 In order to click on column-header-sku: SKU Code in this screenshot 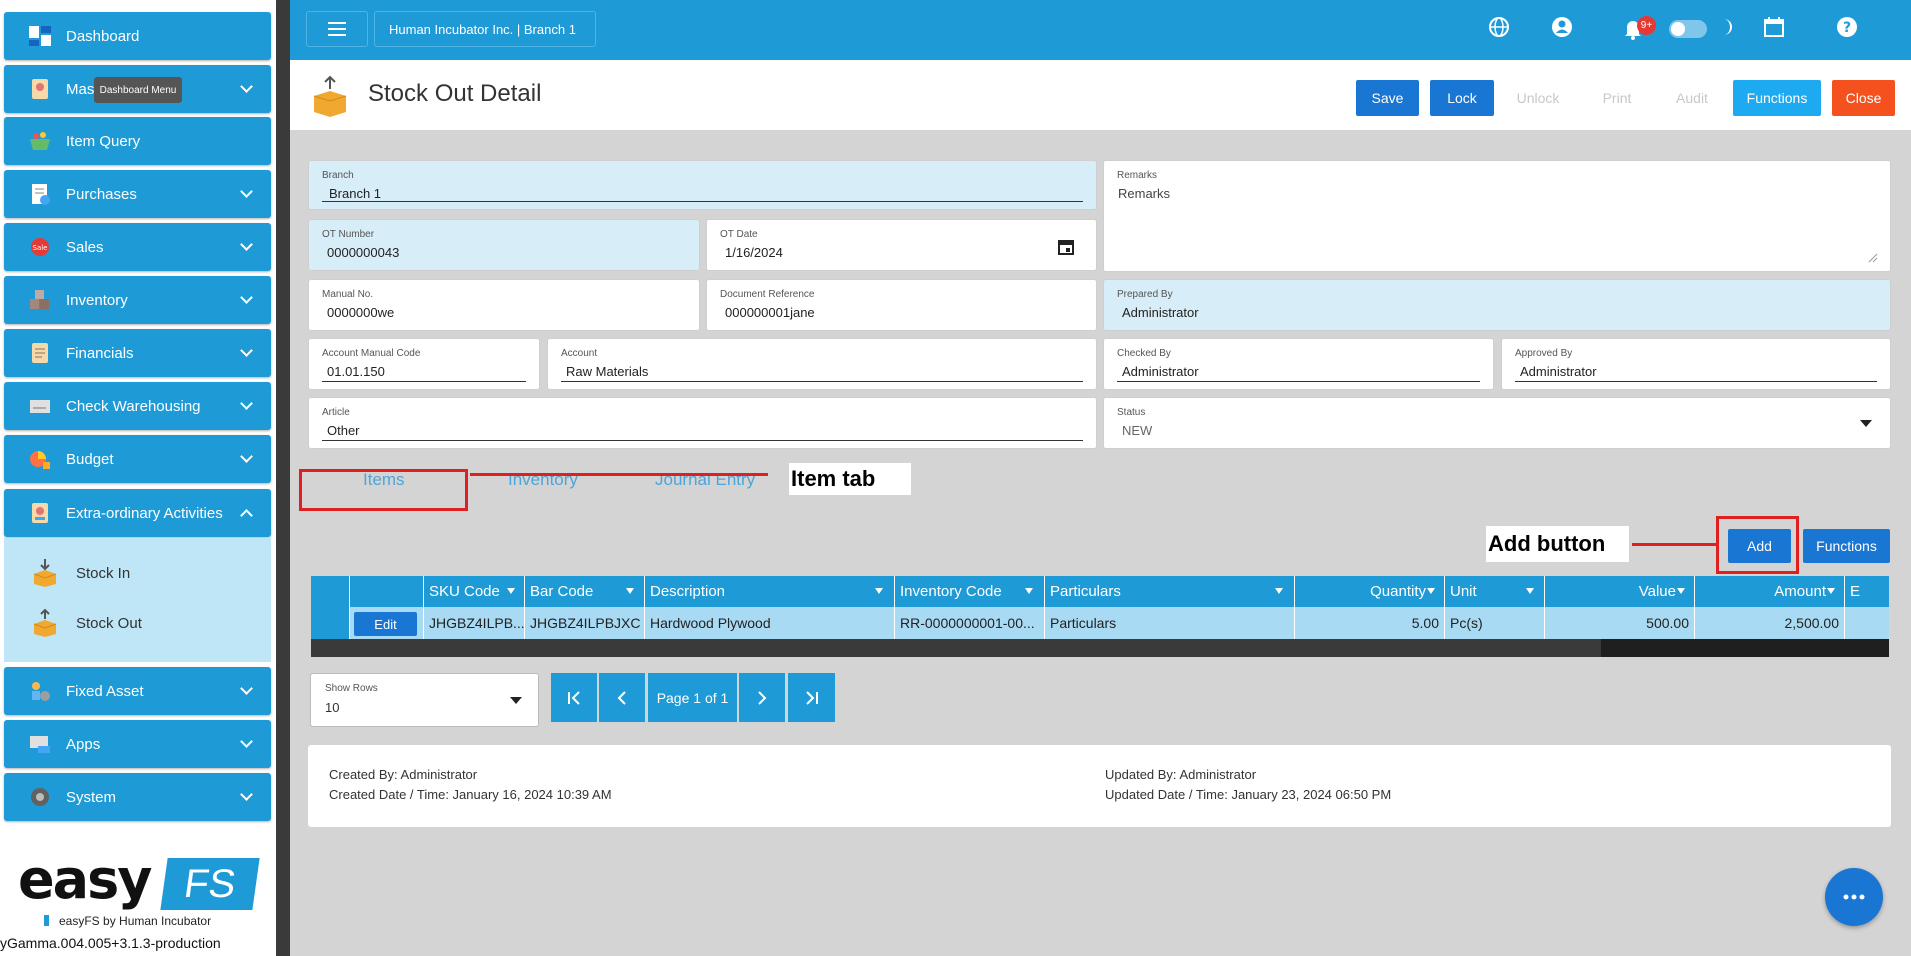, I will do `click(470, 591)`.